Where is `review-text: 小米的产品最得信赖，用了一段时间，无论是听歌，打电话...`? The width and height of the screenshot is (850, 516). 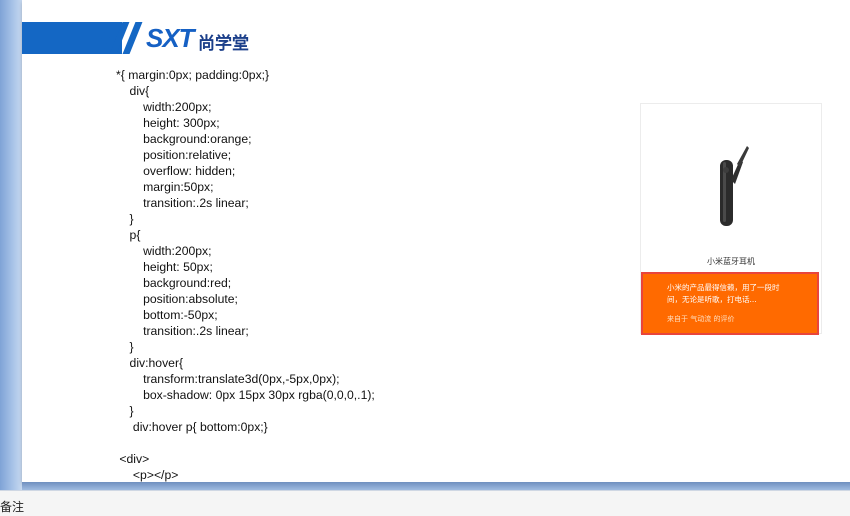 review-text: 小米的产品最得信赖，用了一段时间，无论是听歌，打电话... is located at coordinates (723, 293).